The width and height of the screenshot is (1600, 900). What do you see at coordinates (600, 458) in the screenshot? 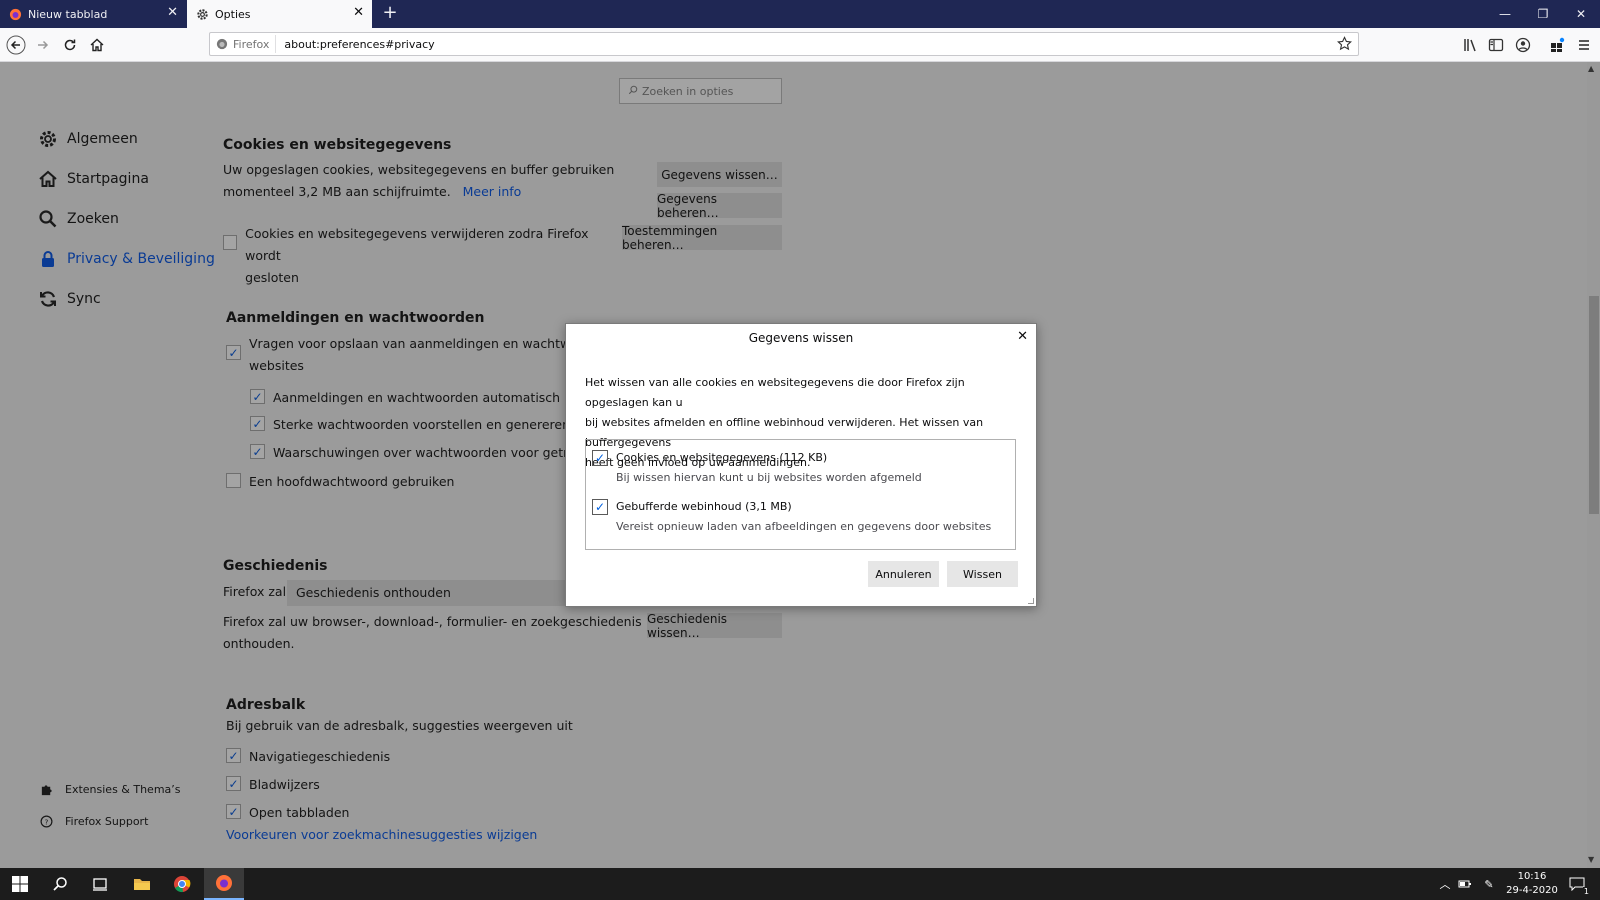
I see `cookies-option-checkbox: ✓` at bounding box center [600, 458].